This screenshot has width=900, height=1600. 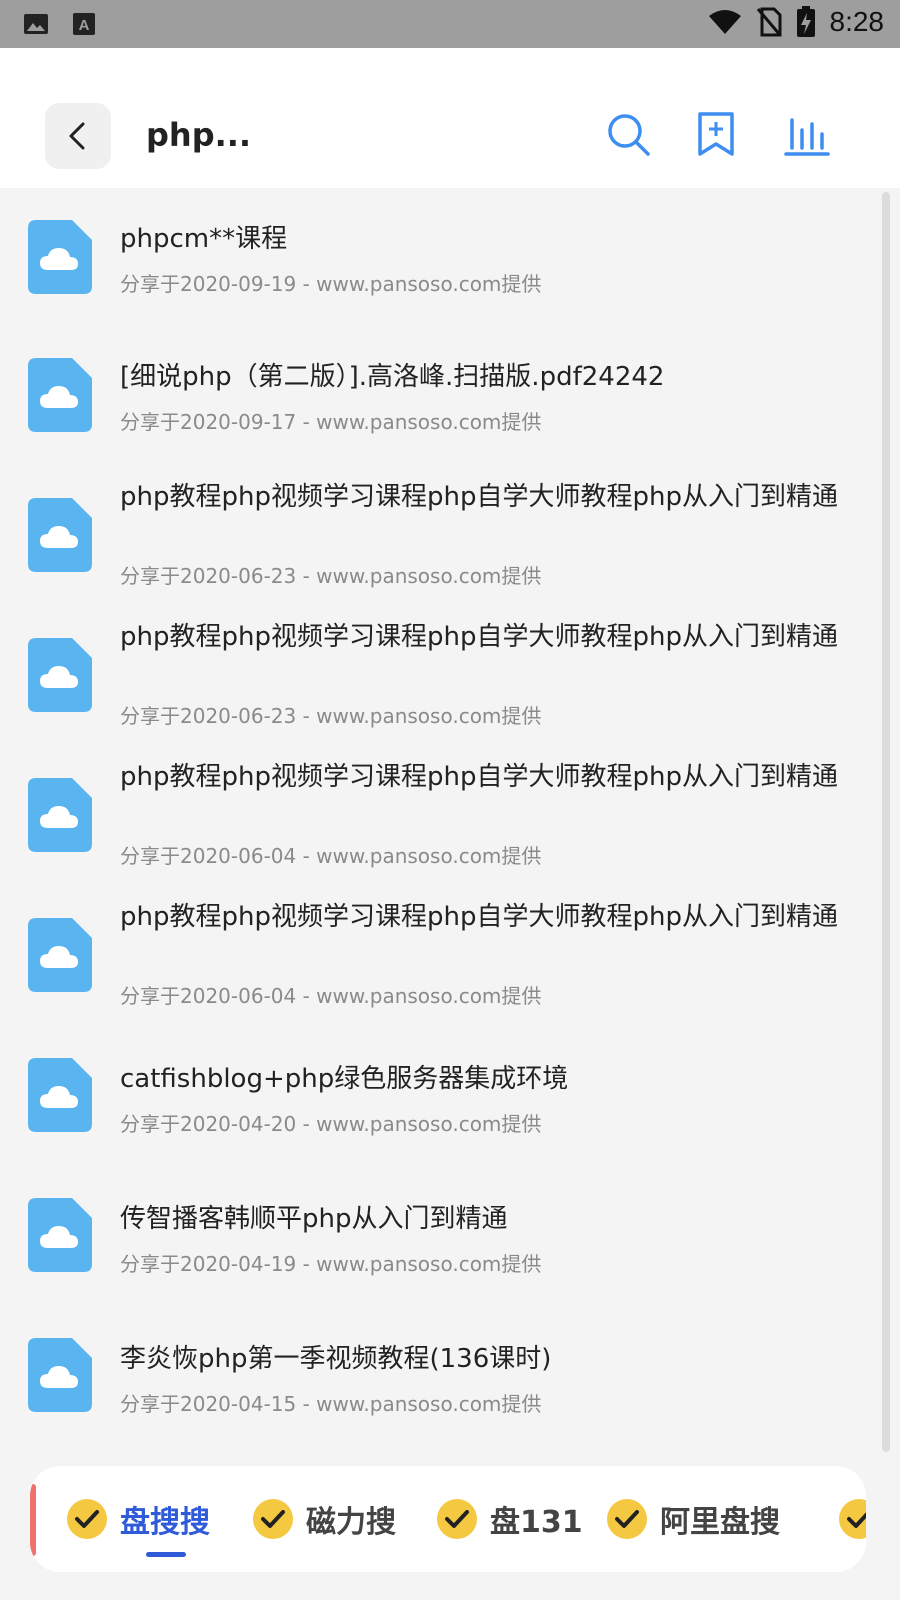 What do you see at coordinates (33, 1520) in the screenshot?
I see `tabbar-accent` at bounding box center [33, 1520].